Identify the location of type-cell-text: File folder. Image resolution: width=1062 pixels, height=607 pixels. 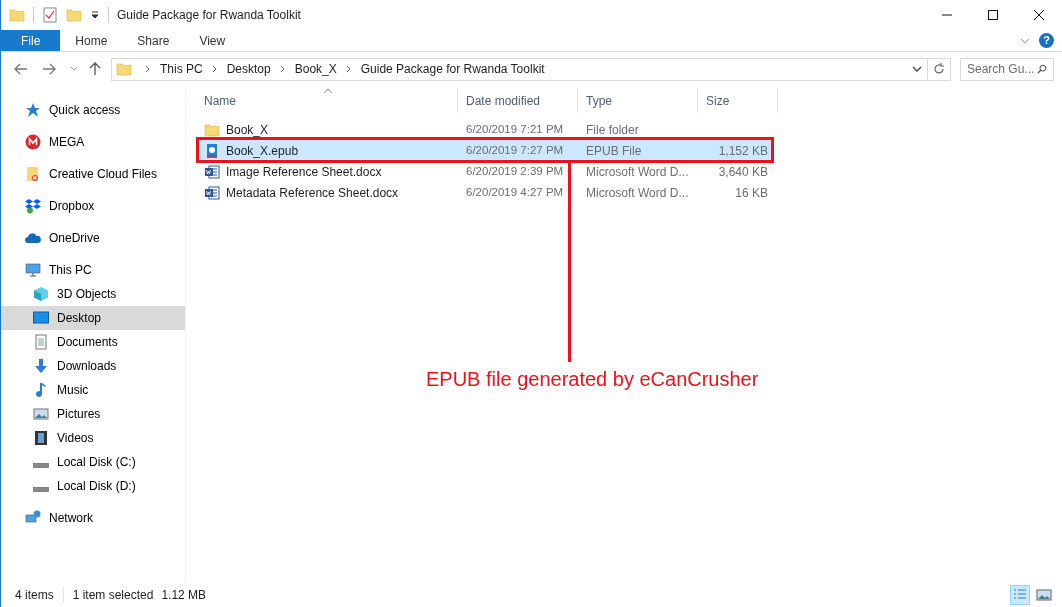
(612, 130).